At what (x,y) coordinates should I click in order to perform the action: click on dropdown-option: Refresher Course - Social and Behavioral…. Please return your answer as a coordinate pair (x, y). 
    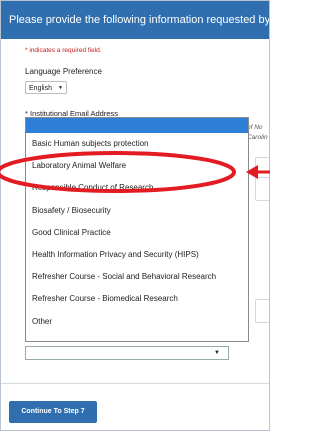
    Looking at the image, I should click on (137, 277).